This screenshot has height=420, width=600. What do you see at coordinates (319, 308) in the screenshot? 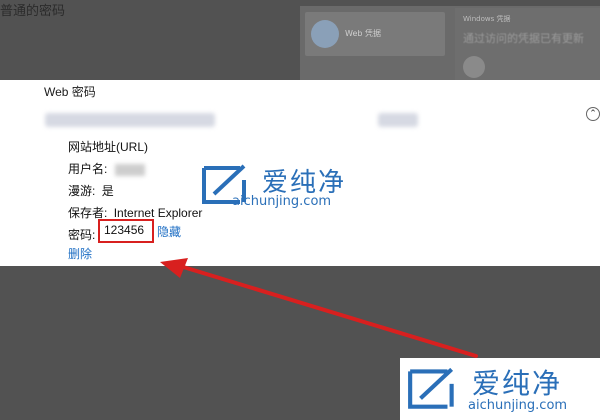
I see `annotation-arrow` at bounding box center [319, 308].